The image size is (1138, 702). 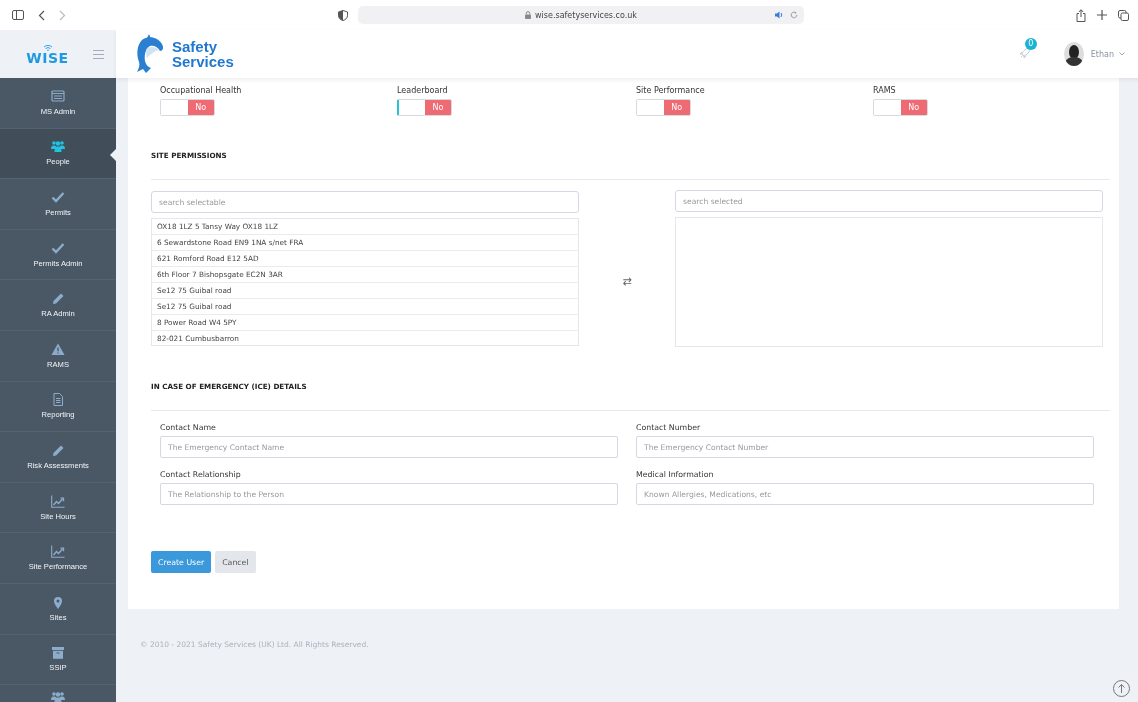 I want to click on address-bar: wise.safetyservices.co.uk, so click(x=581, y=15).